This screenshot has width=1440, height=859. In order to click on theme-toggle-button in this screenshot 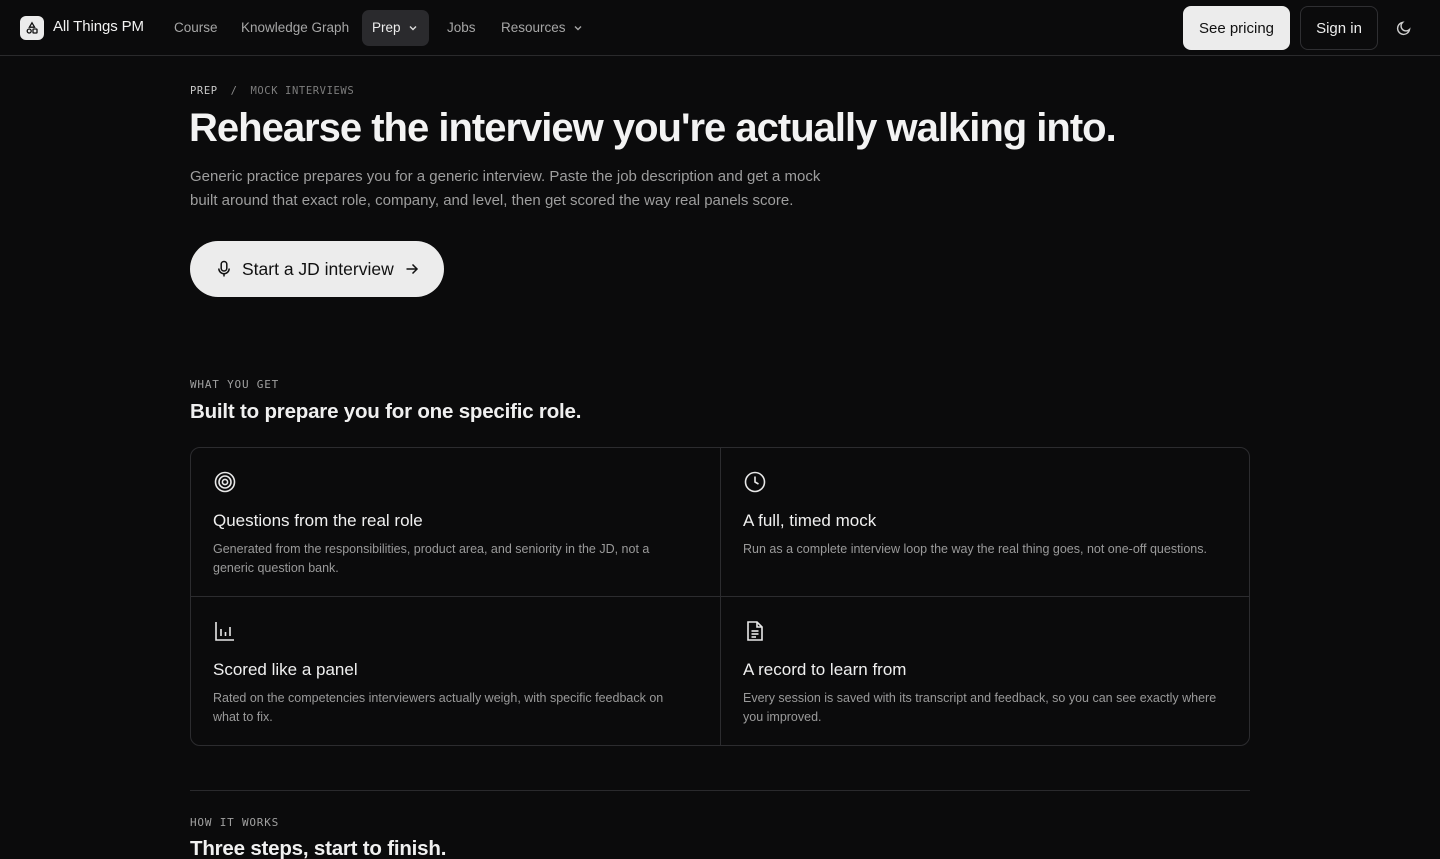, I will do `click(1404, 28)`.